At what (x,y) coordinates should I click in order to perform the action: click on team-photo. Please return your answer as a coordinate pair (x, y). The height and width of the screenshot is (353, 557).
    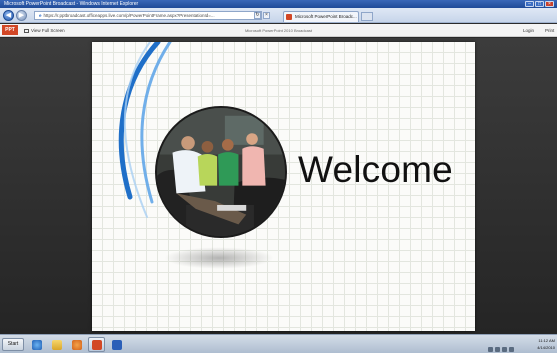
    Looking at the image, I should click on (221, 172).